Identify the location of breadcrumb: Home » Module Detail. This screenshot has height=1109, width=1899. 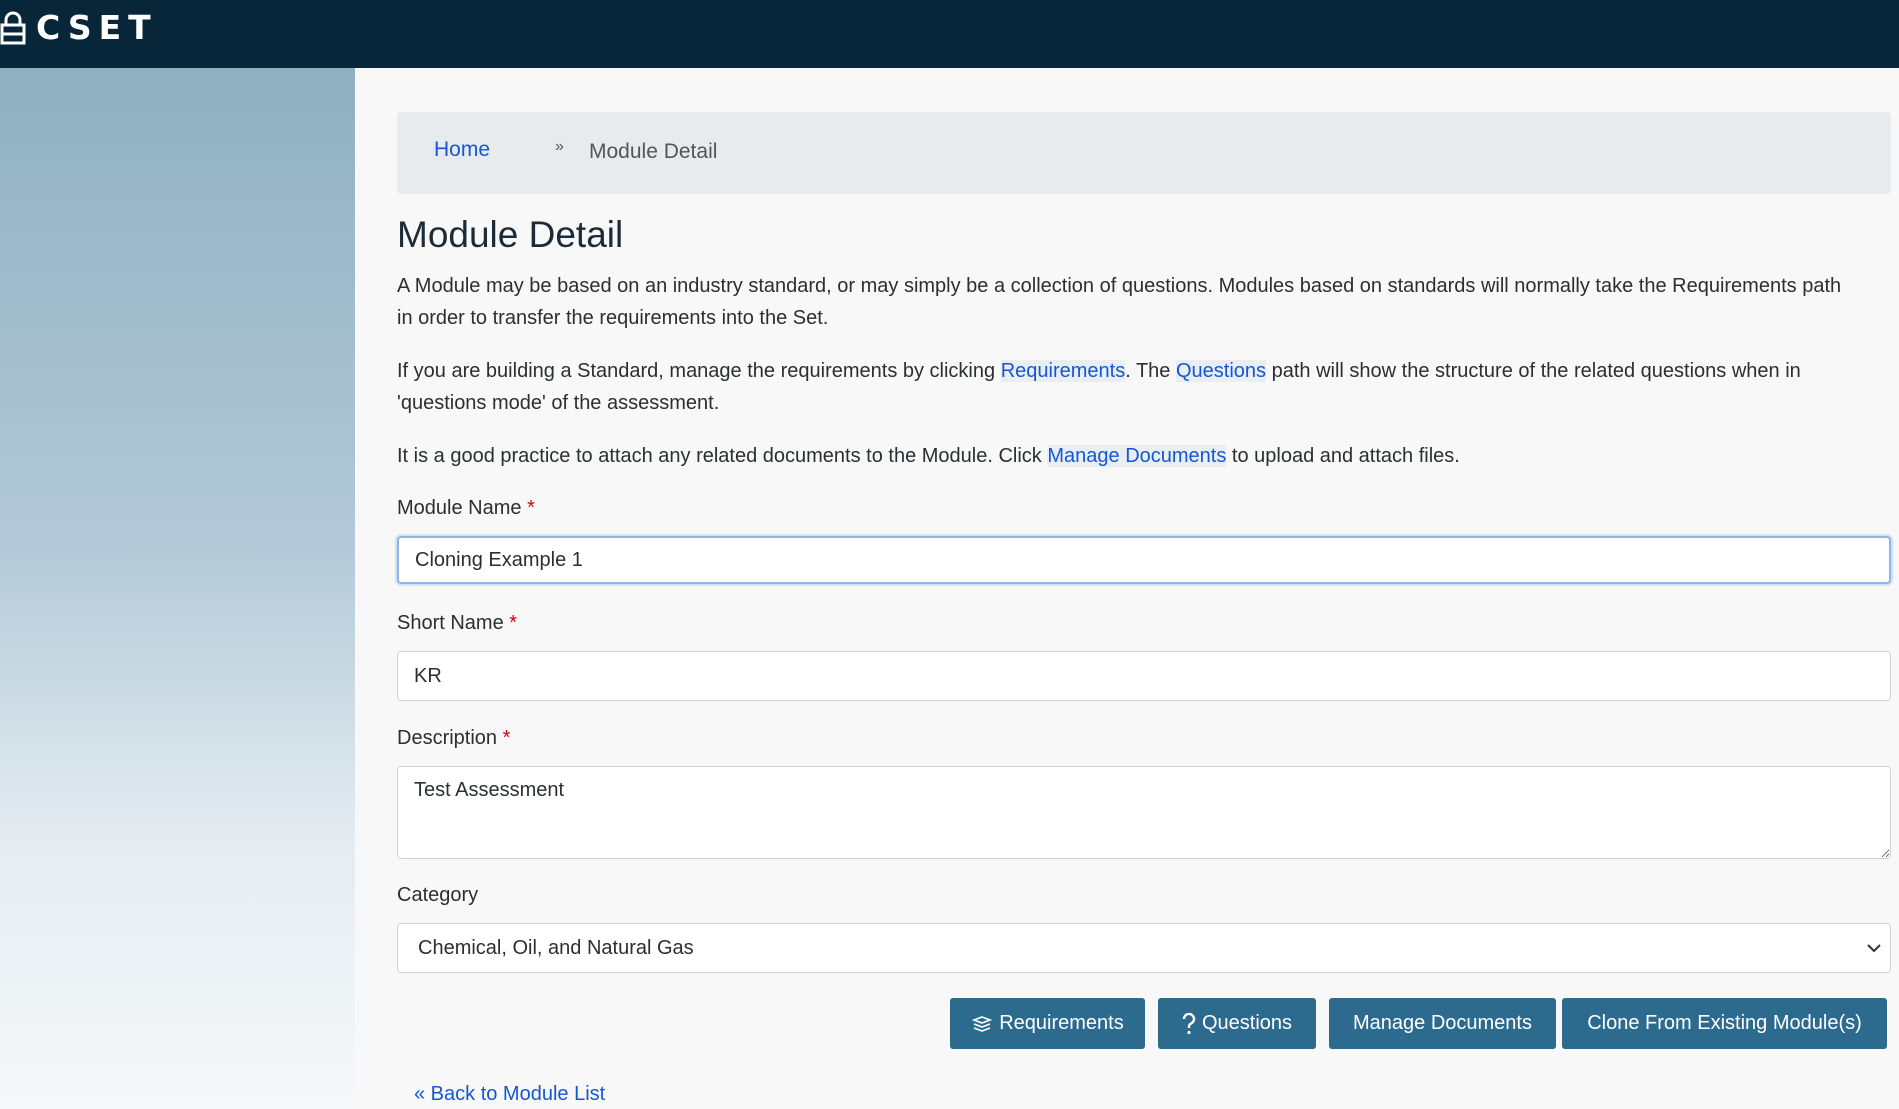
(1144, 153).